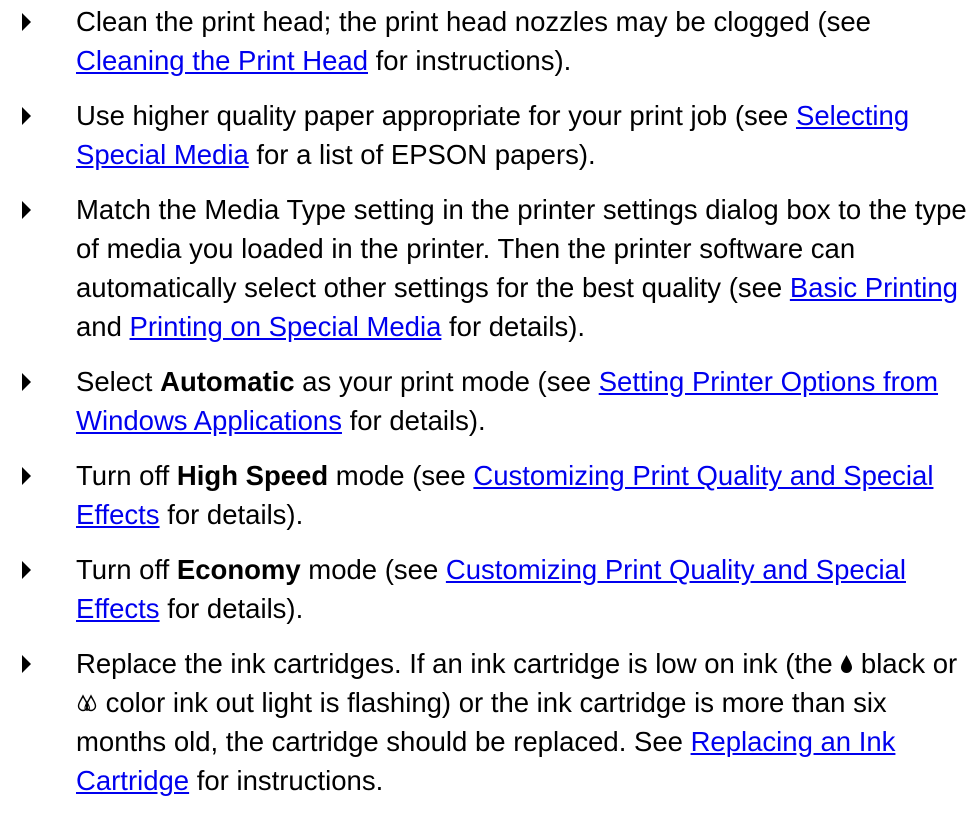 Image resolution: width=974 pixels, height=816 pixels. I want to click on item-text: black or, so click(905, 663).